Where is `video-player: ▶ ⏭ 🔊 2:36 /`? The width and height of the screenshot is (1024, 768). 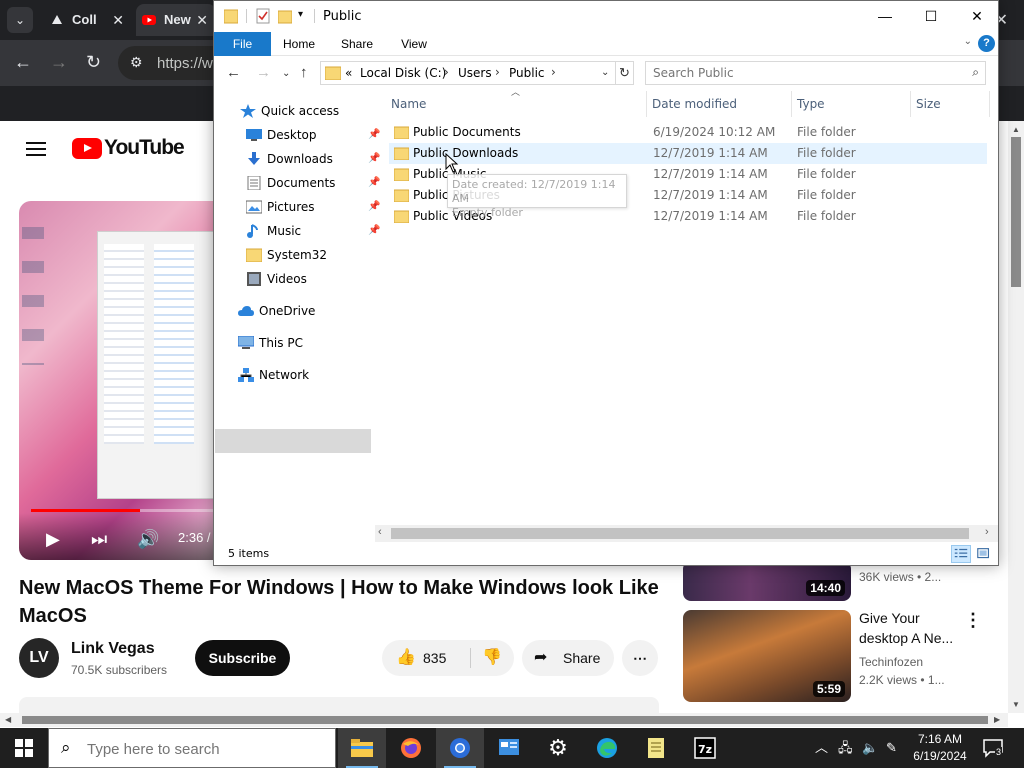
video-player: ▶ ⏭ 🔊 2:36 / is located at coordinates (116, 380).